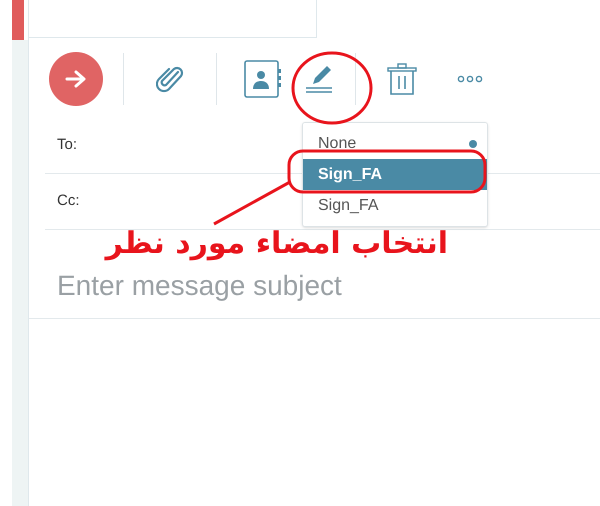 This screenshot has height=506, width=600. I want to click on send-button, so click(76, 79).